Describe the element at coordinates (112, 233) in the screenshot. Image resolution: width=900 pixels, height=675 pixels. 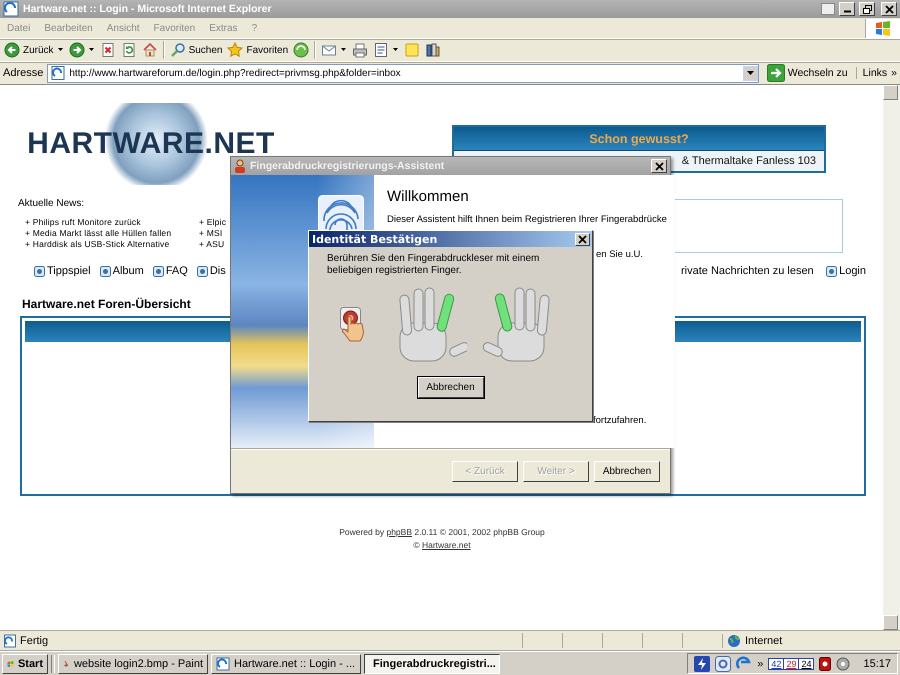
I see `news-link: + Media Markt lässt alle Hüllen fallen` at that location.